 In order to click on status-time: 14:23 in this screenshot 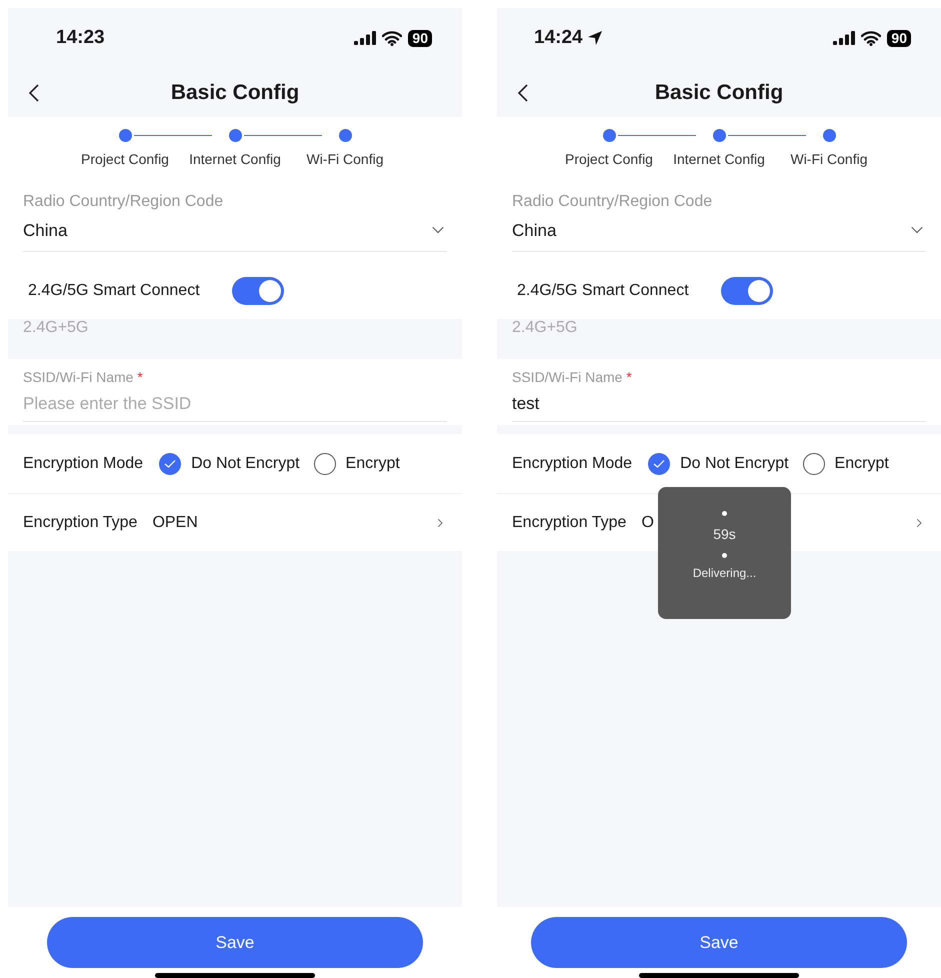, I will do `click(80, 38)`.